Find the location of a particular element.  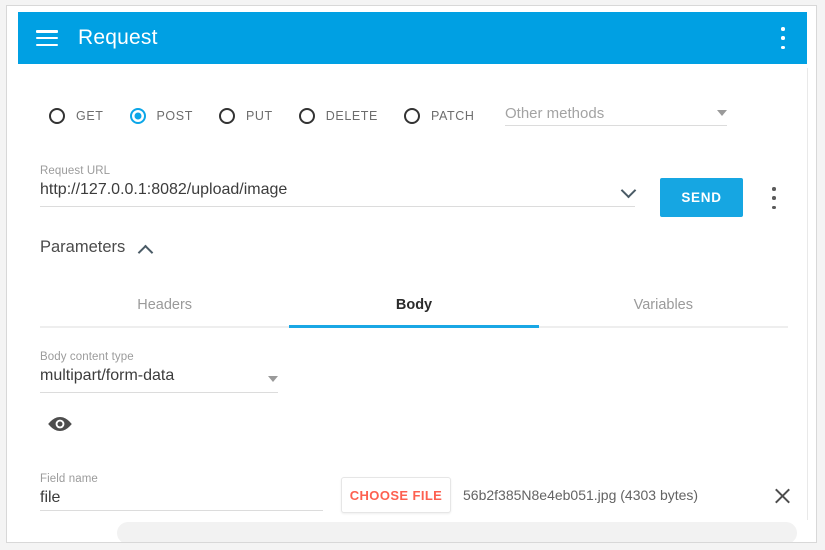

parameters-tabs: Headers Body Variables is located at coordinates (414, 306).